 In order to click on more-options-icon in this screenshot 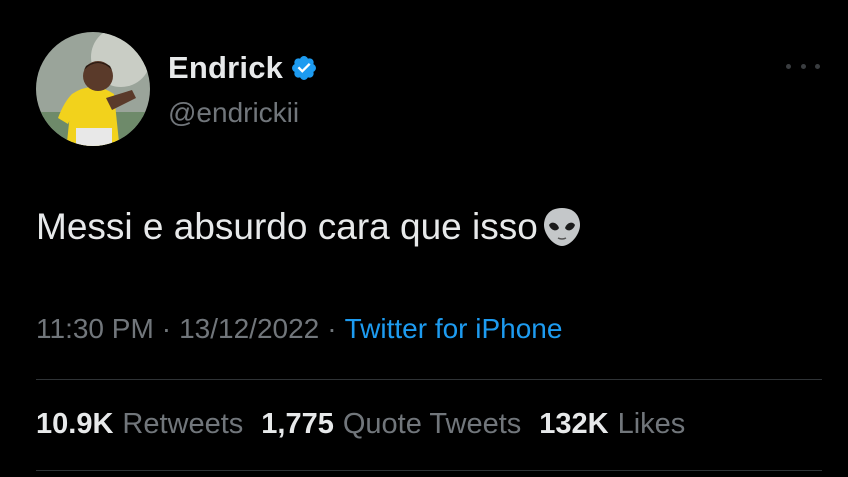, I will do `click(803, 66)`.